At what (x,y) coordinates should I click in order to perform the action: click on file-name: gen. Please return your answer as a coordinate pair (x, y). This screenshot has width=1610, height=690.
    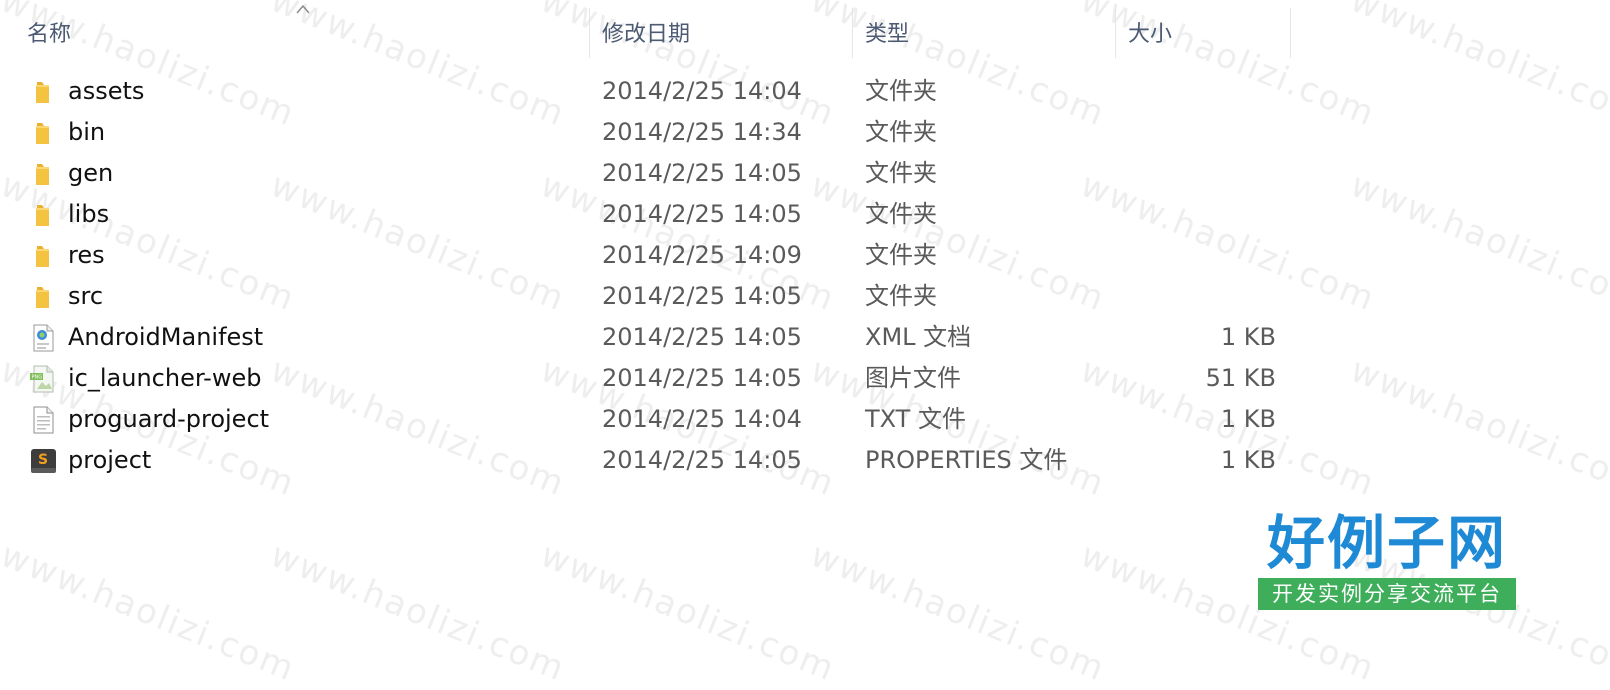
    Looking at the image, I should click on (91, 173).